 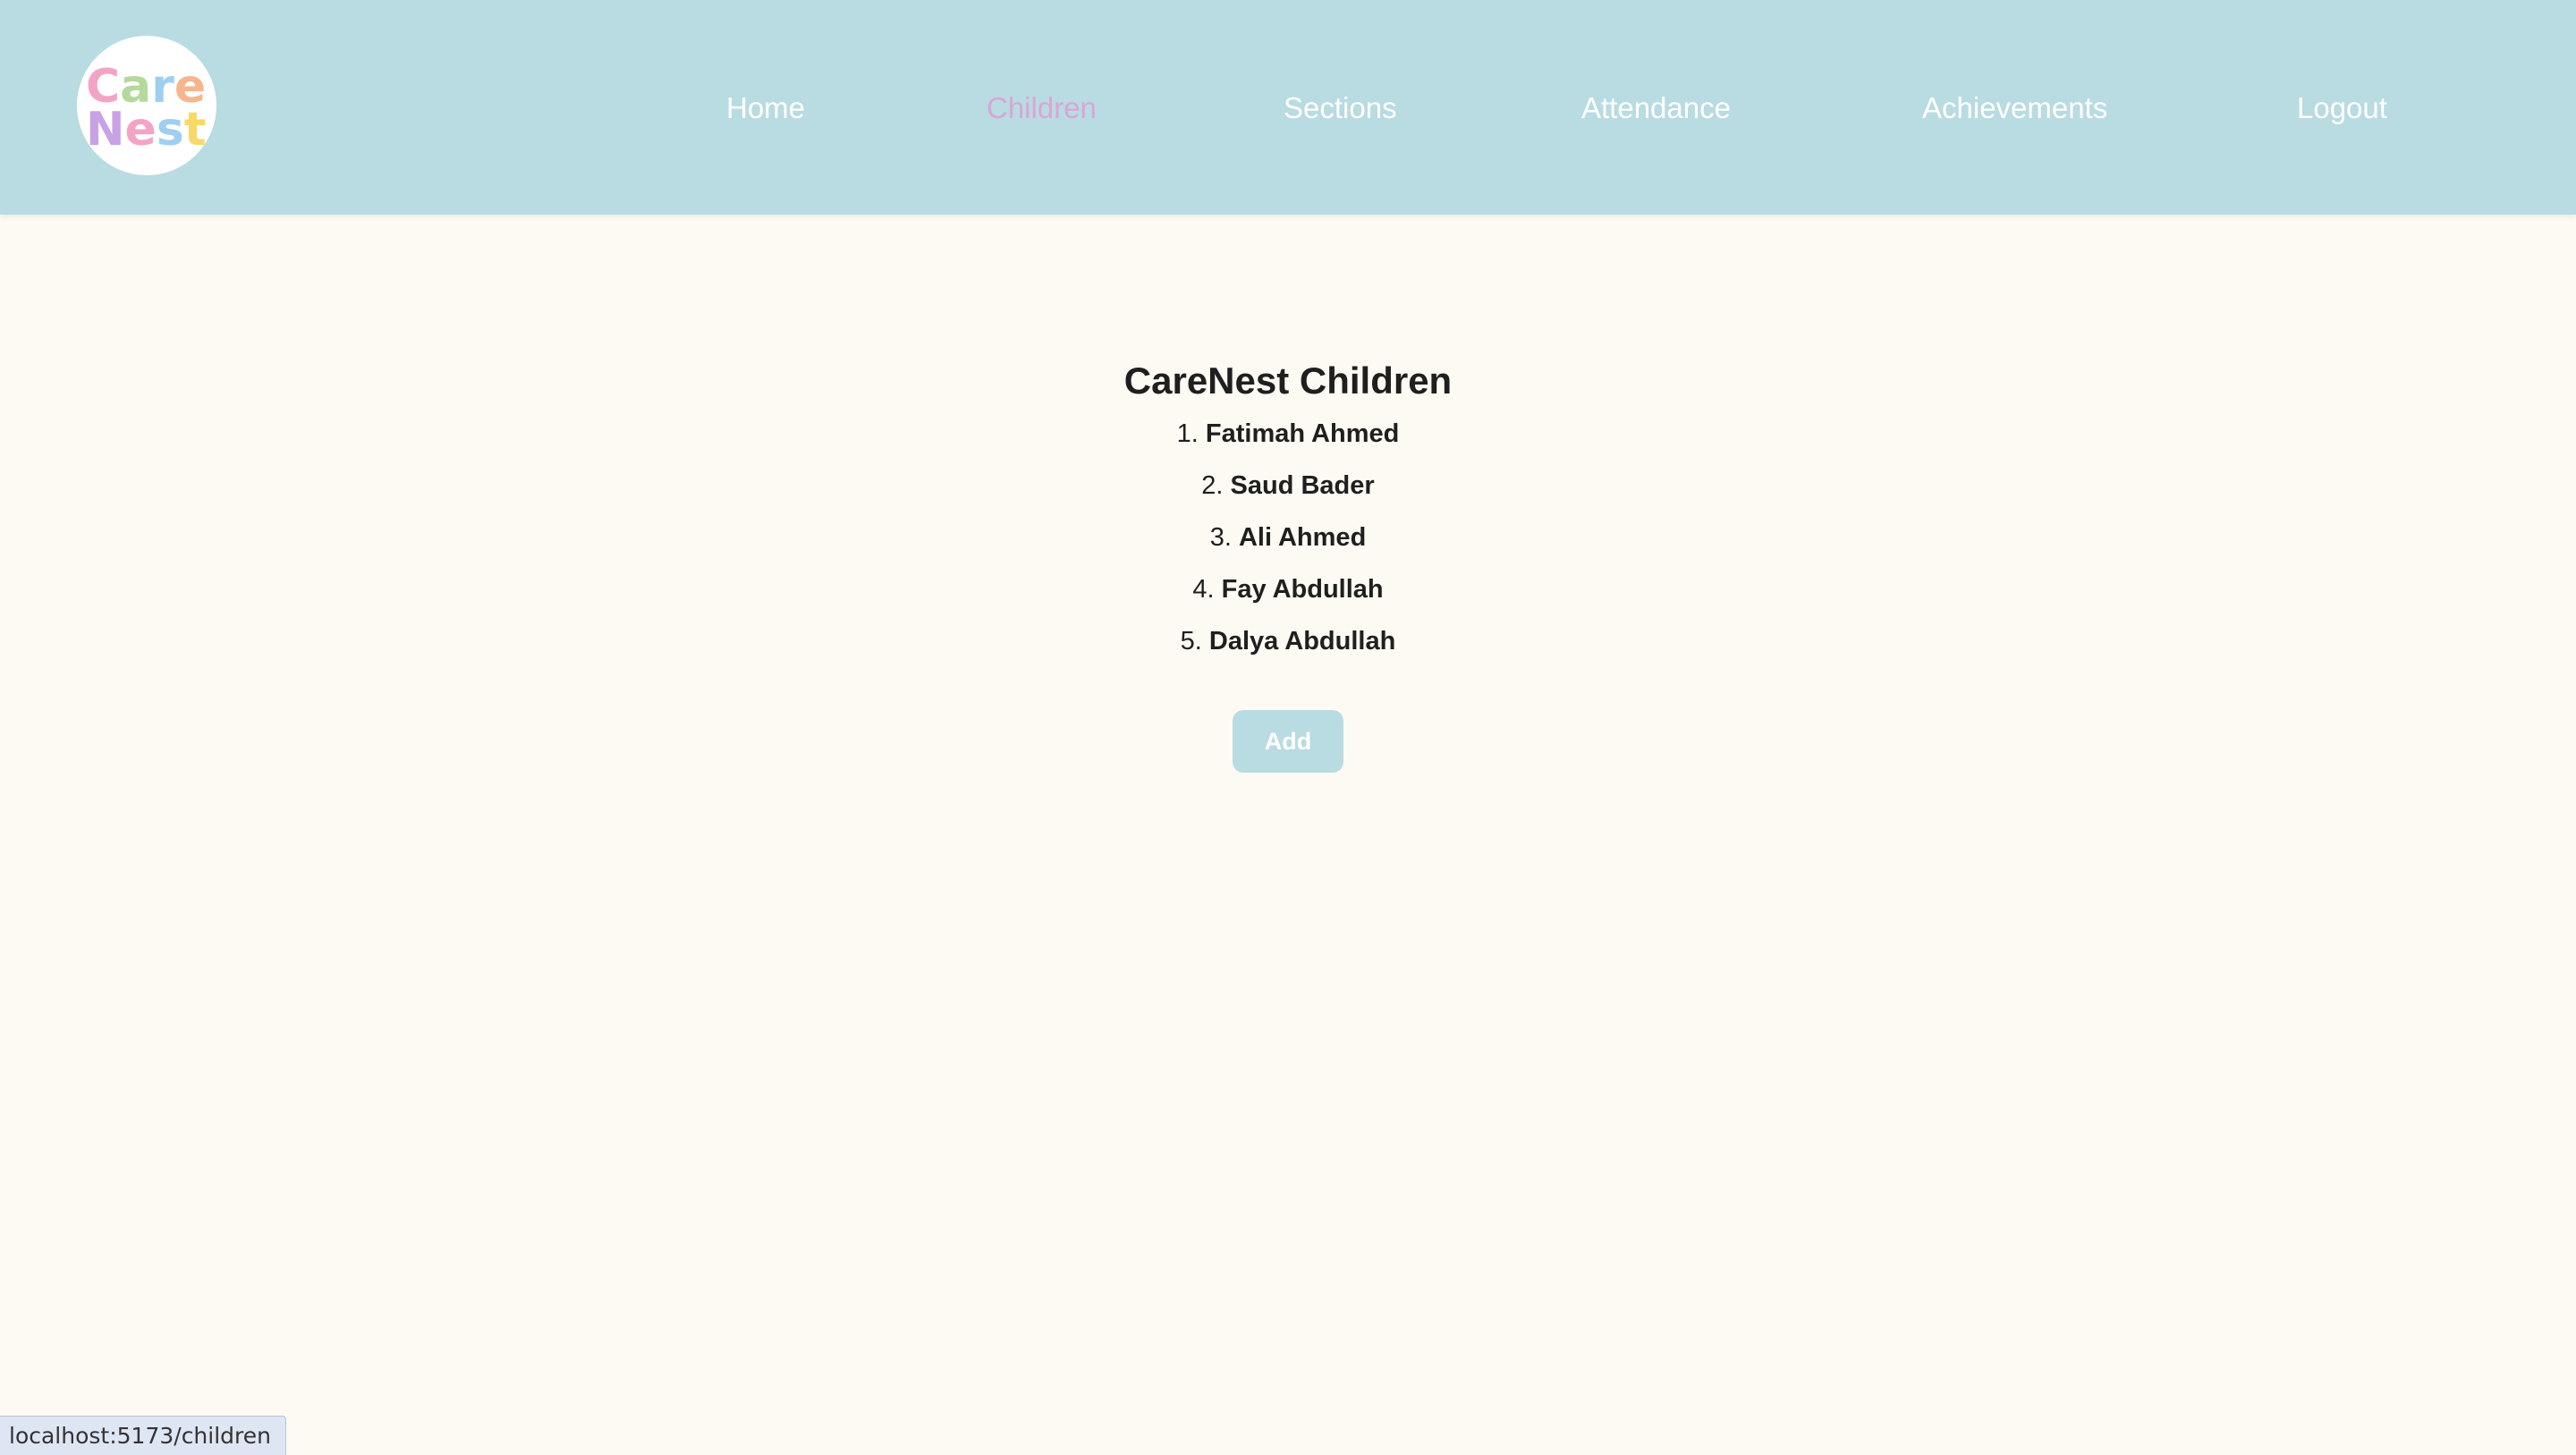 What do you see at coordinates (1302, 589) in the screenshot?
I see `child-name: Fay Abdullah` at bounding box center [1302, 589].